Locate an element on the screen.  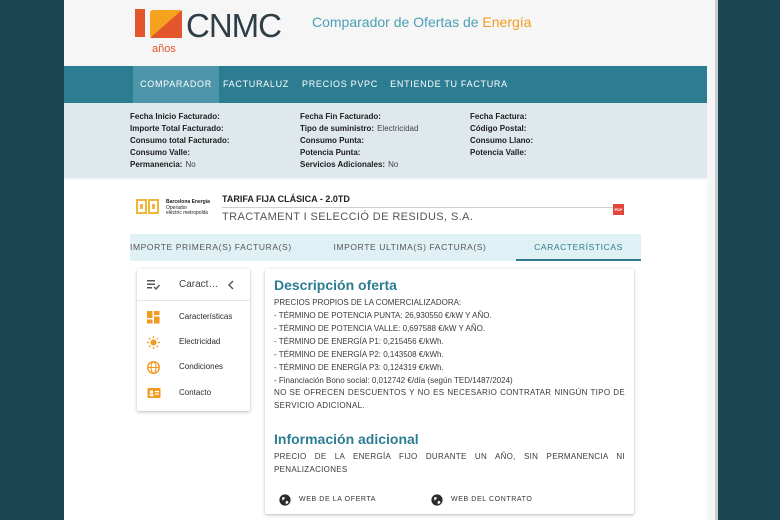
scrollbar is located at coordinates (716, 260).